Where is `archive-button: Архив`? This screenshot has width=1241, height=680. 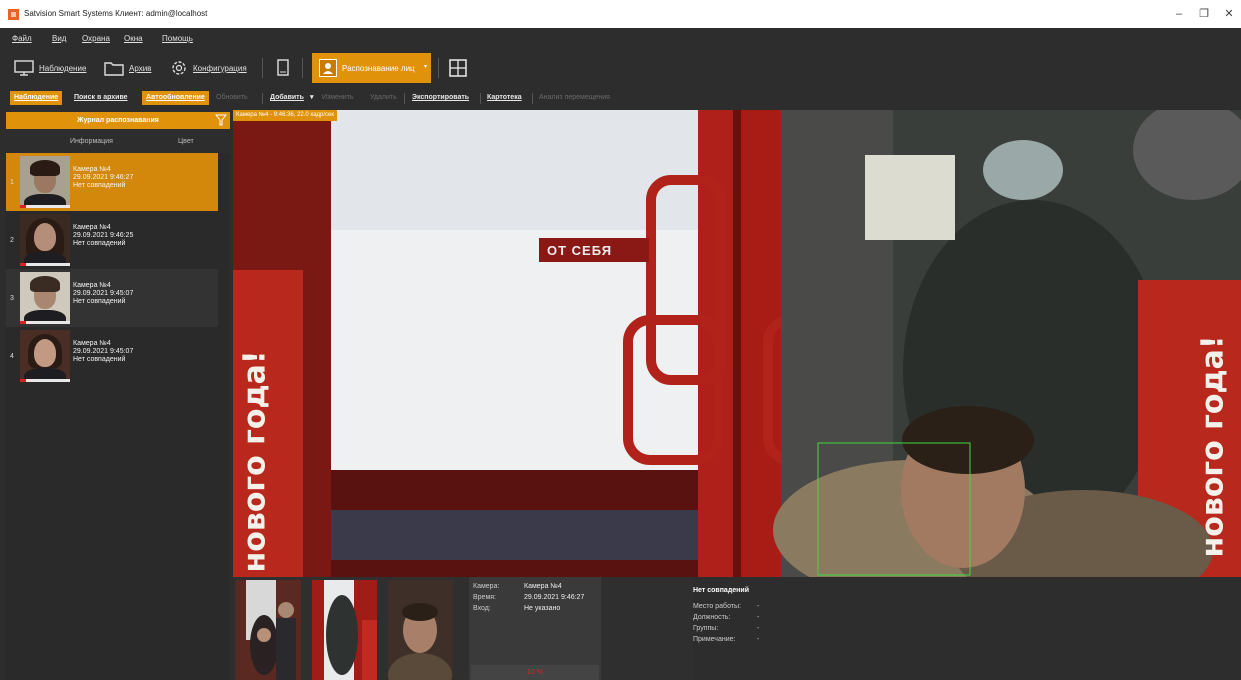
archive-button: Архив is located at coordinates (127, 68).